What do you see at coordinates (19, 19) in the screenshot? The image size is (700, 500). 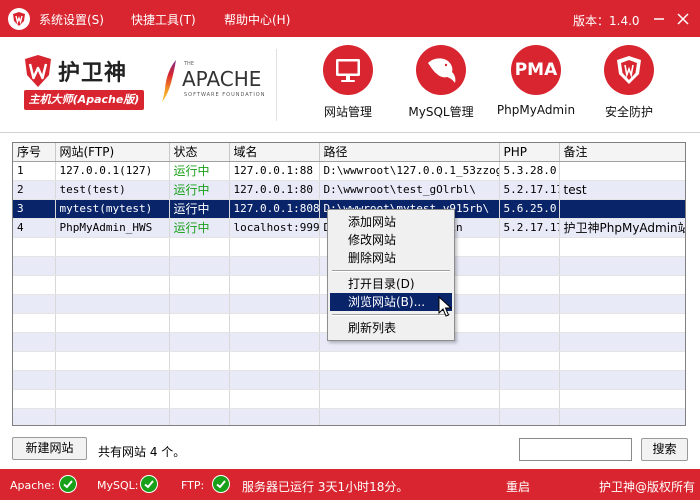 I see `app-logo-icon` at bounding box center [19, 19].